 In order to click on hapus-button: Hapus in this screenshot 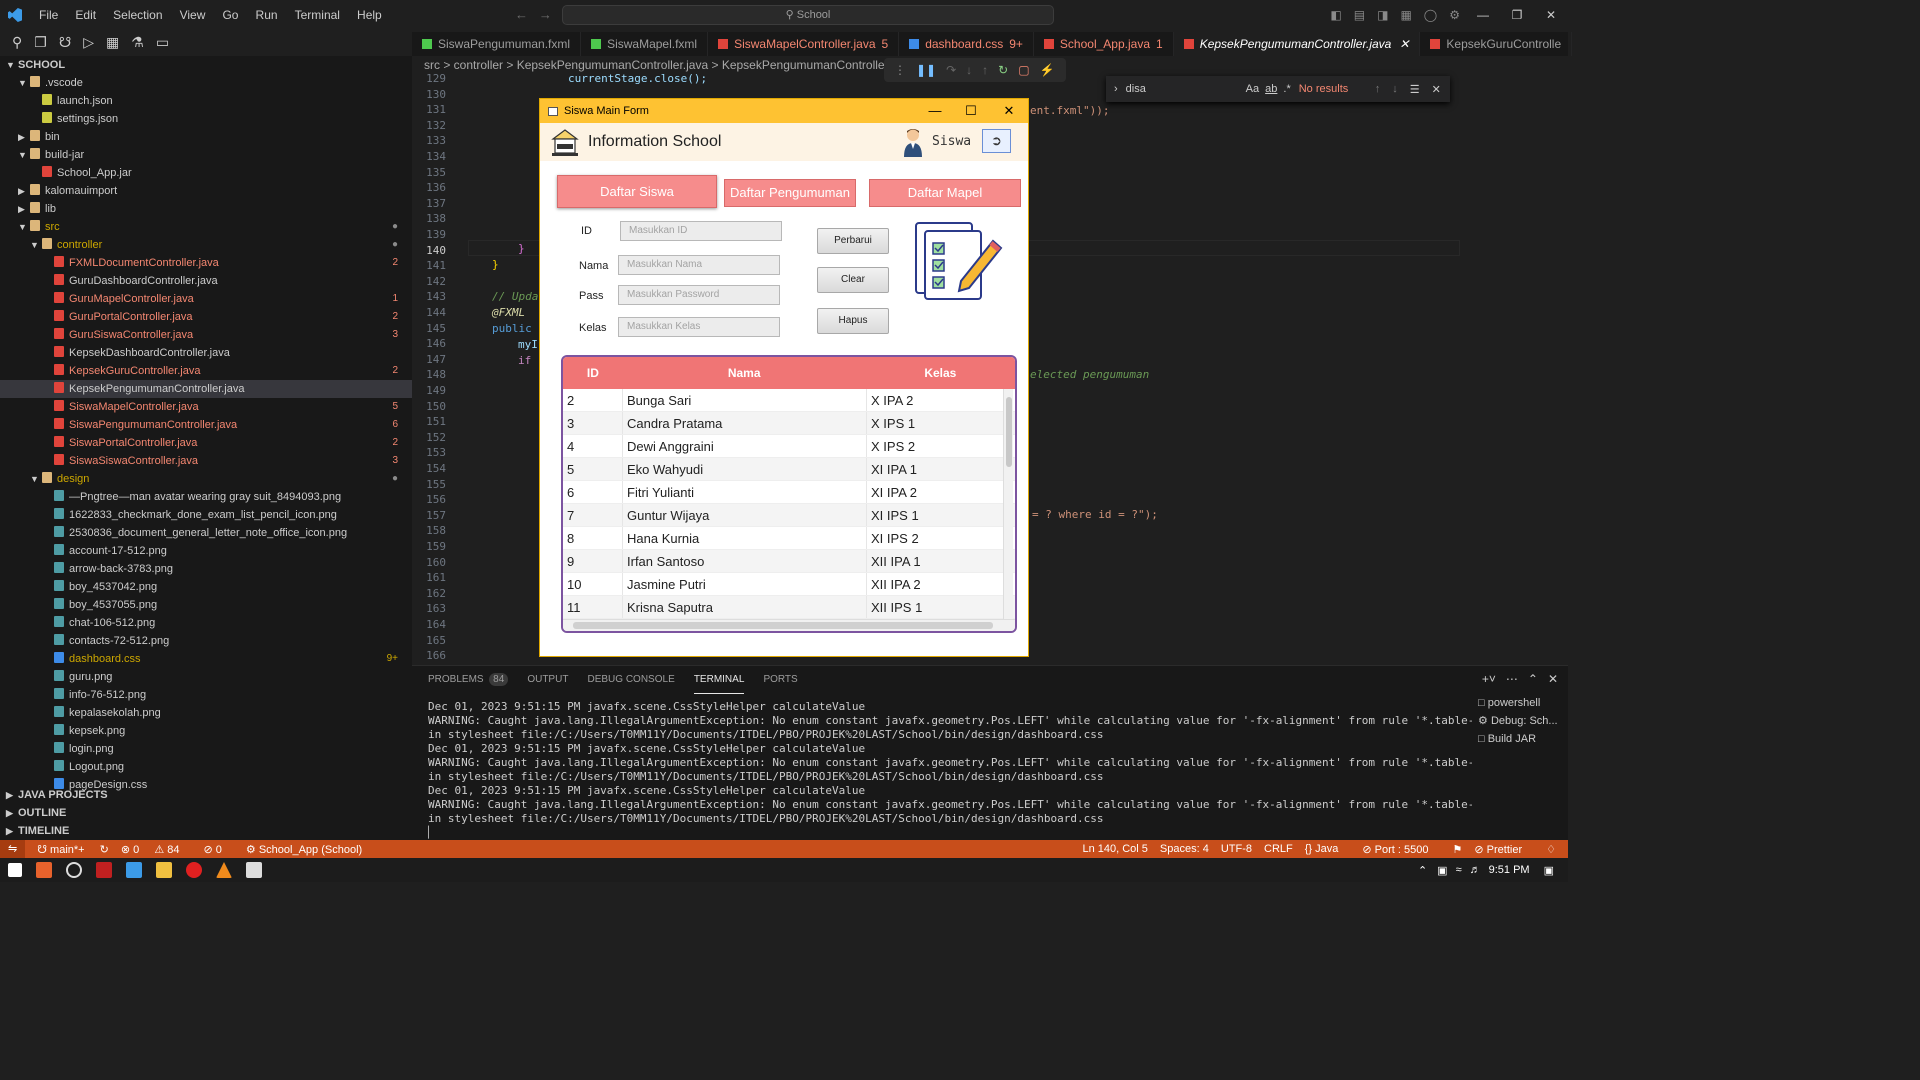, I will do `click(853, 321)`.